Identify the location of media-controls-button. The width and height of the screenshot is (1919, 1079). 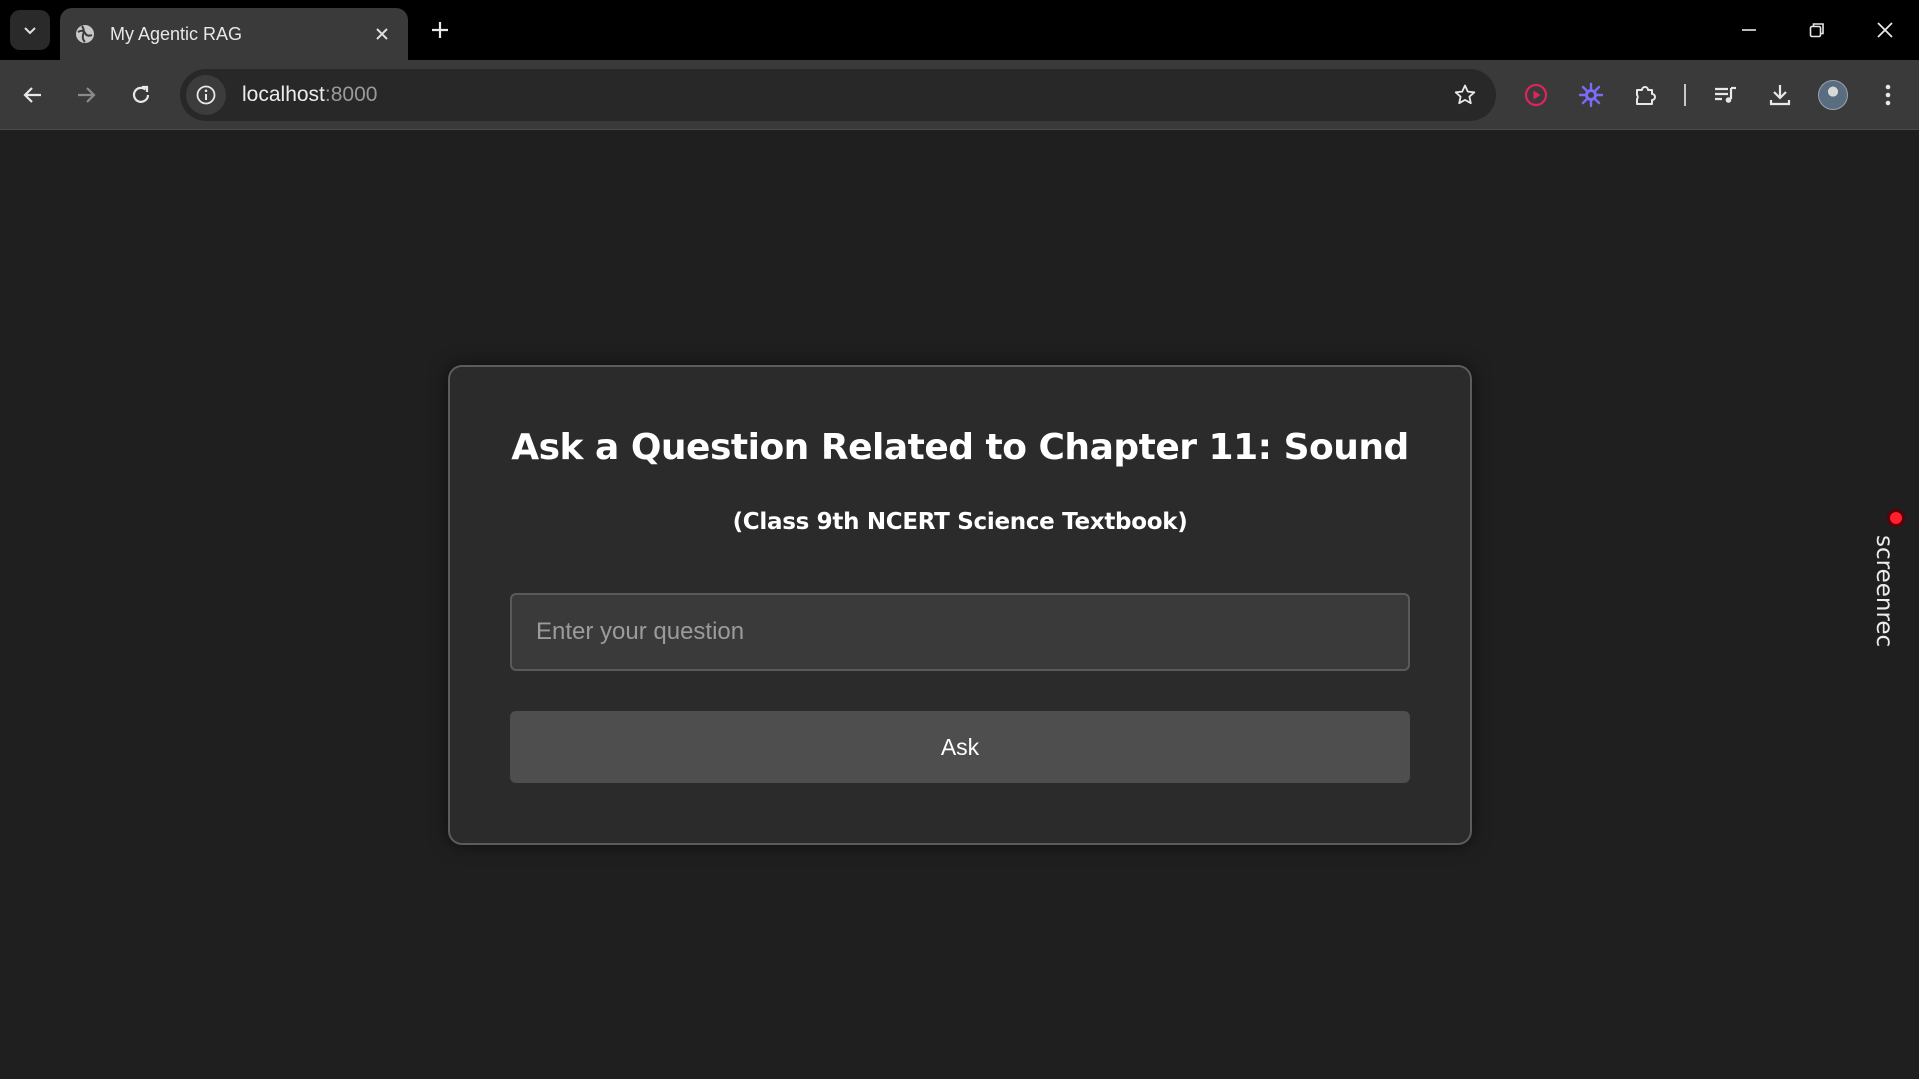
(1725, 95).